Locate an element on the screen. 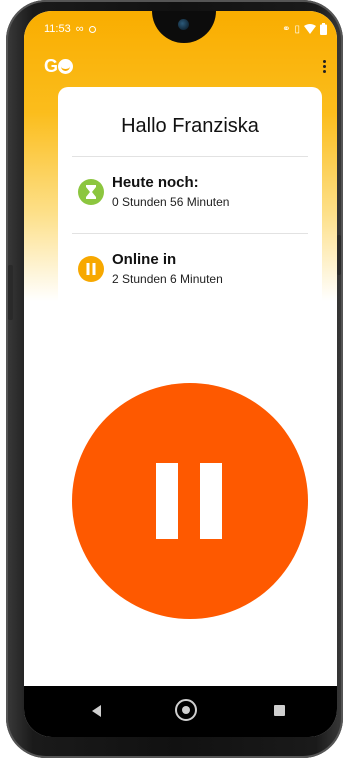  smiley-logo-icon is located at coordinates (66, 66).